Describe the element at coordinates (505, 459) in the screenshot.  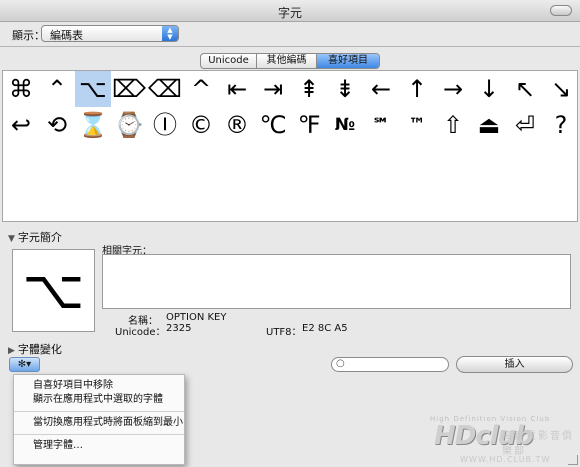
I see `watermark-url: WWW.HD.CLUB.TW` at that location.